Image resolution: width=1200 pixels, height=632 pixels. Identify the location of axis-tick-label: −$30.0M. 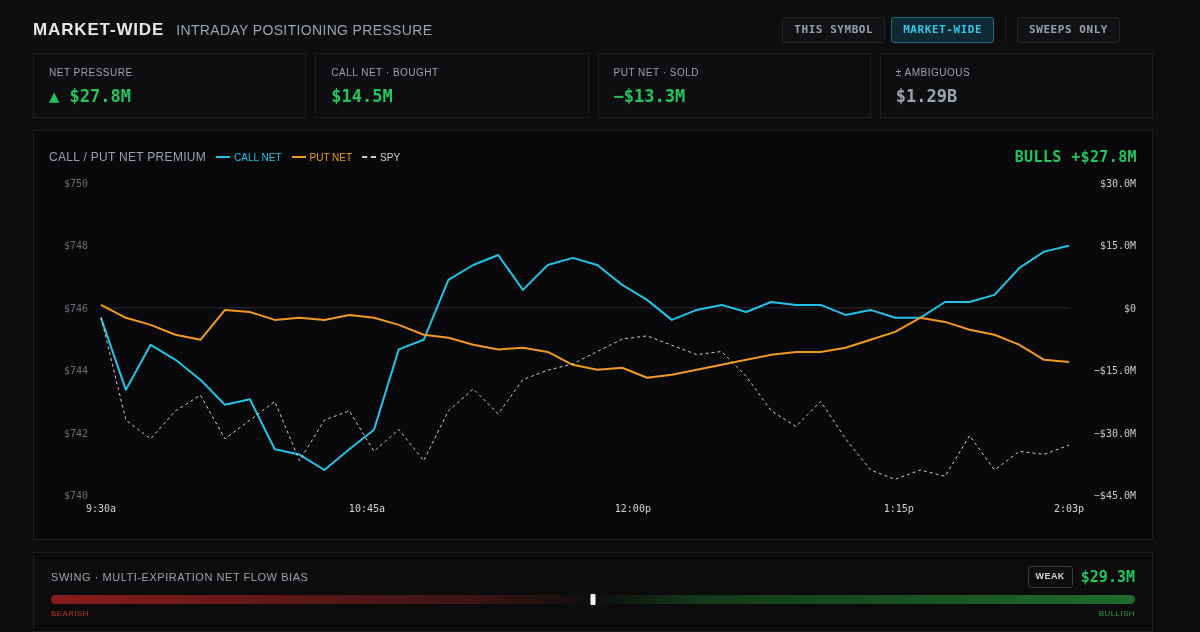
(1114, 433).